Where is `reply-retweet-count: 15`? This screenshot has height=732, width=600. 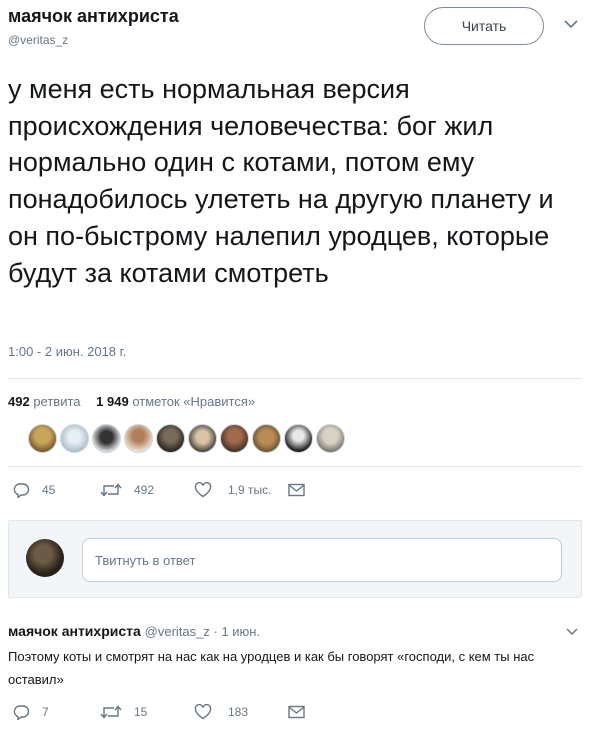
reply-retweet-count: 15 is located at coordinates (141, 712).